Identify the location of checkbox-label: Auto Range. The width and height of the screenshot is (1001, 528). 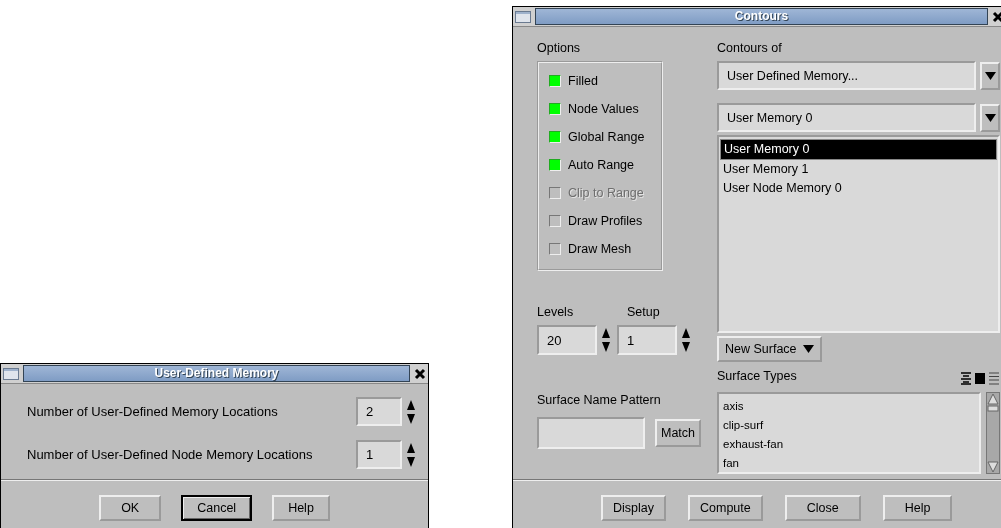
(601, 165).